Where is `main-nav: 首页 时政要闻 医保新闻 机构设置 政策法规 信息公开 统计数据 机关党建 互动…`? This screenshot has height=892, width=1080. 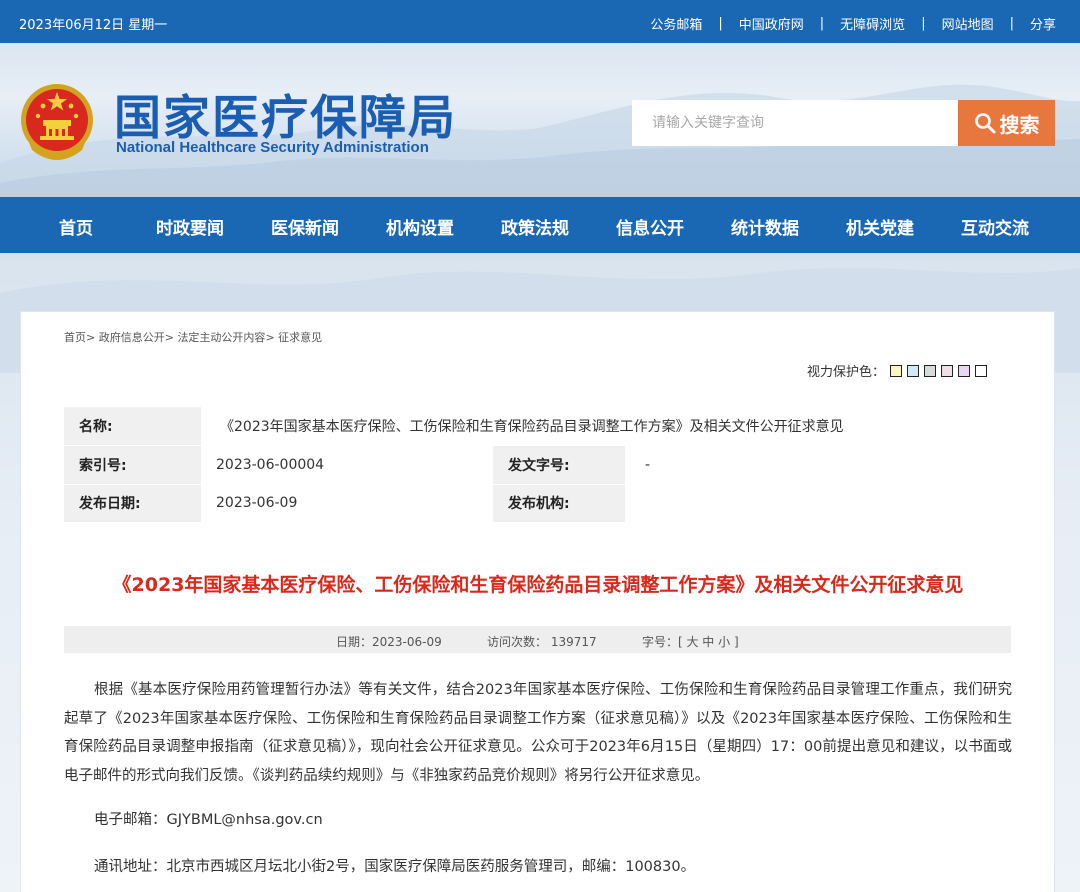 main-nav: 首页 时政要闻 医保新闻 机构设置 政策法规 信息公开 统计数据 机关党建 互动… is located at coordinates (540, 225).